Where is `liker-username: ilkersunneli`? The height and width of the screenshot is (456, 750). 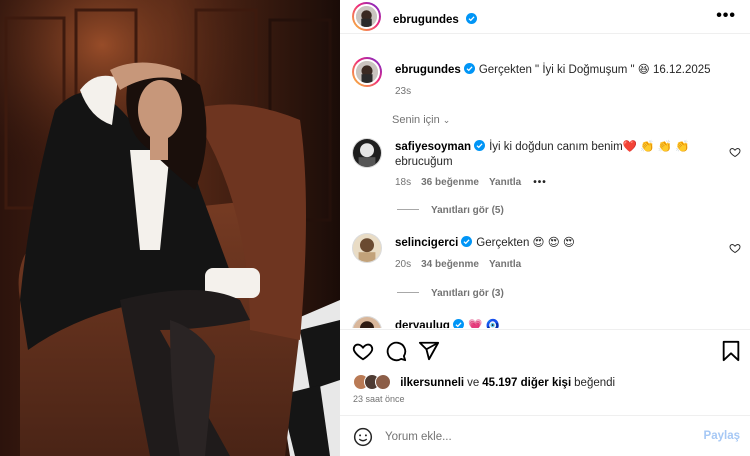 liker-username: ilkersunneli is located at coordinates (432, 383).